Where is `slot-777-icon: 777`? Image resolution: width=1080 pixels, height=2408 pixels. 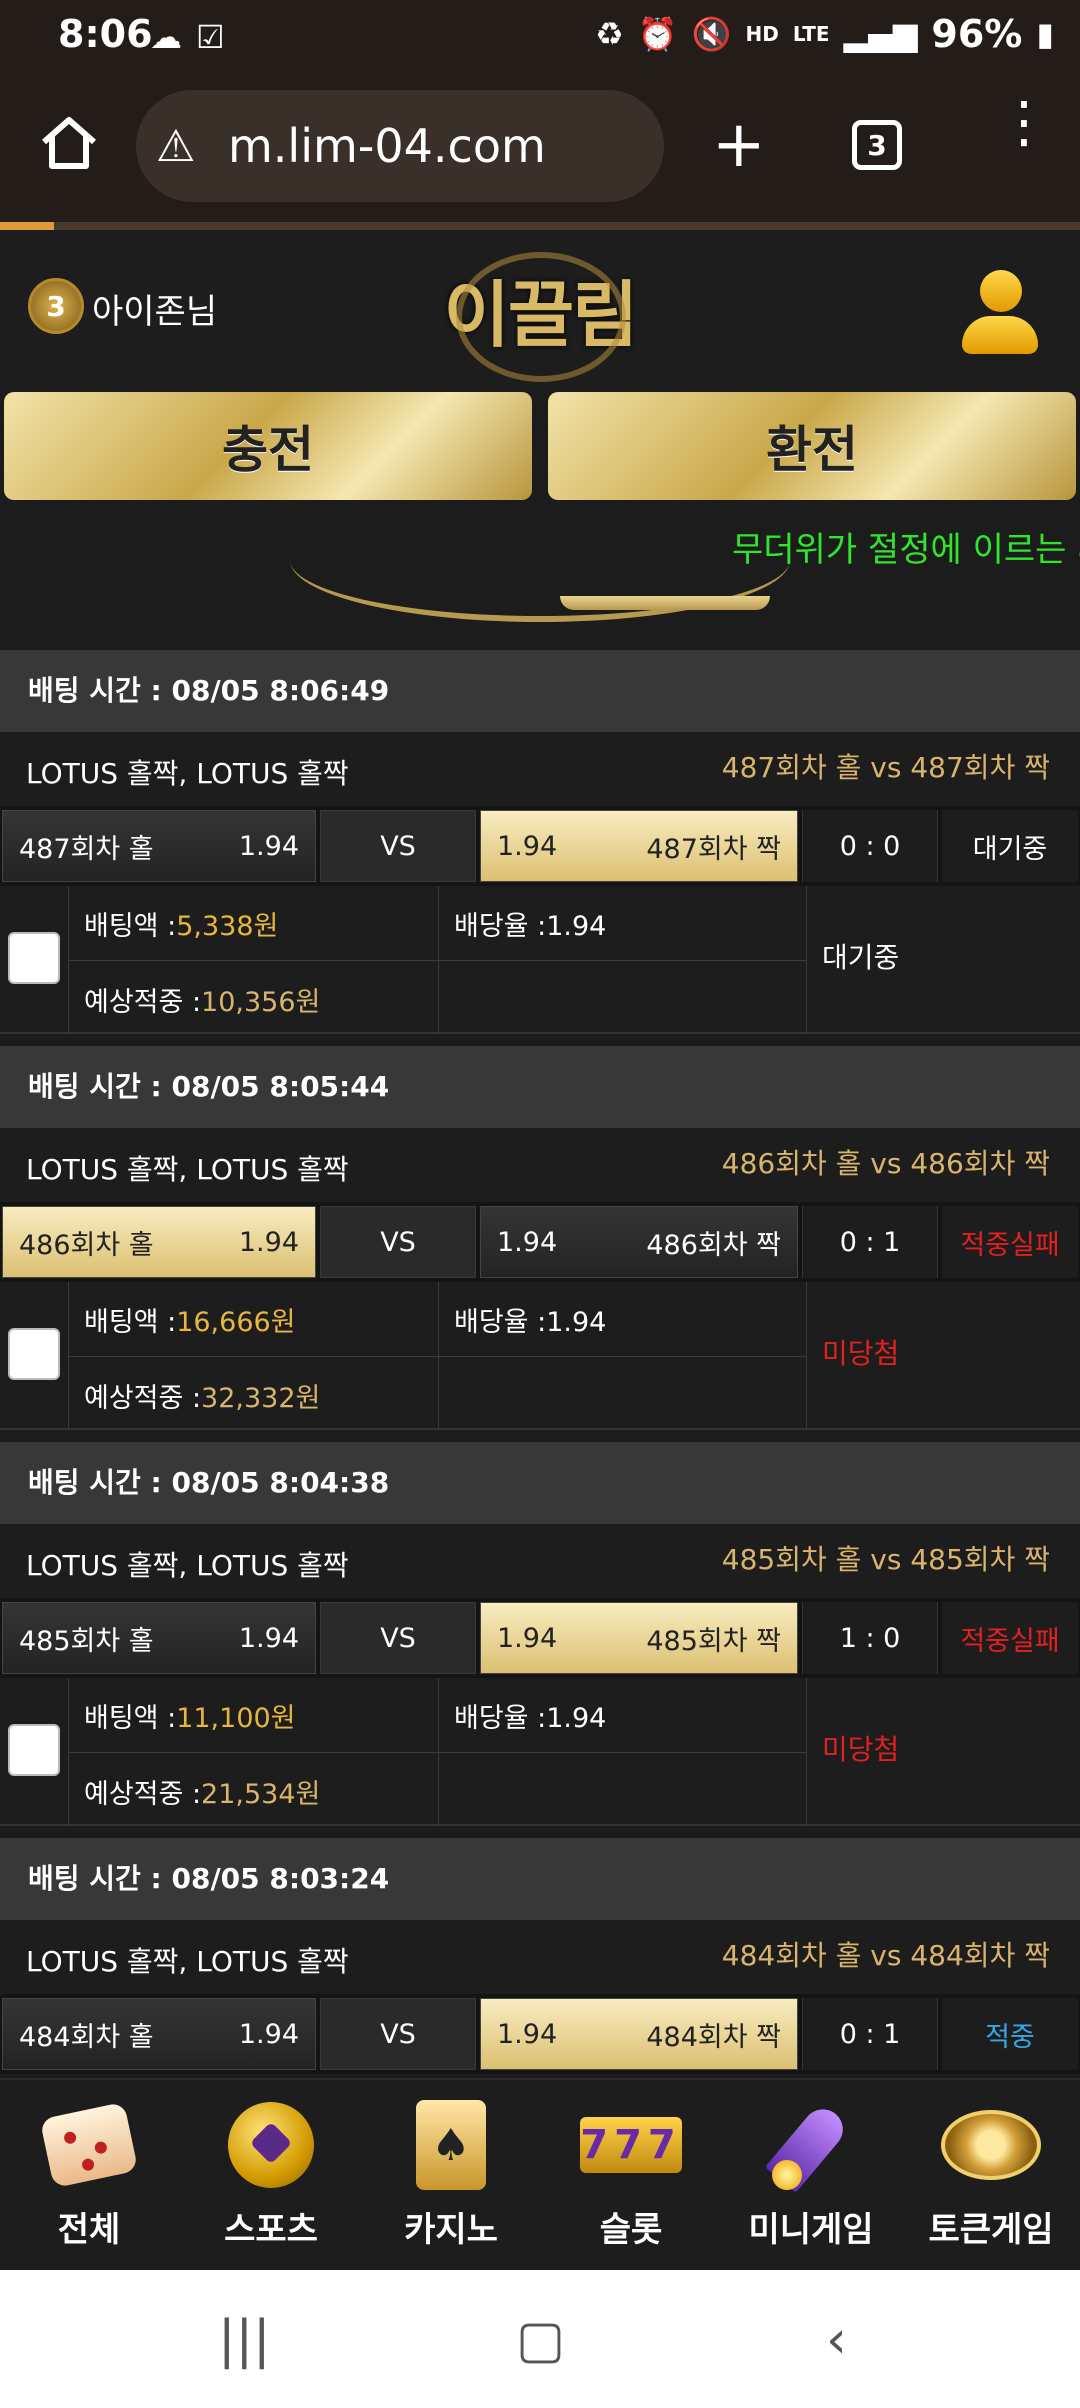
slot-777-icon: 777 is located at coordinates (631, 2145).